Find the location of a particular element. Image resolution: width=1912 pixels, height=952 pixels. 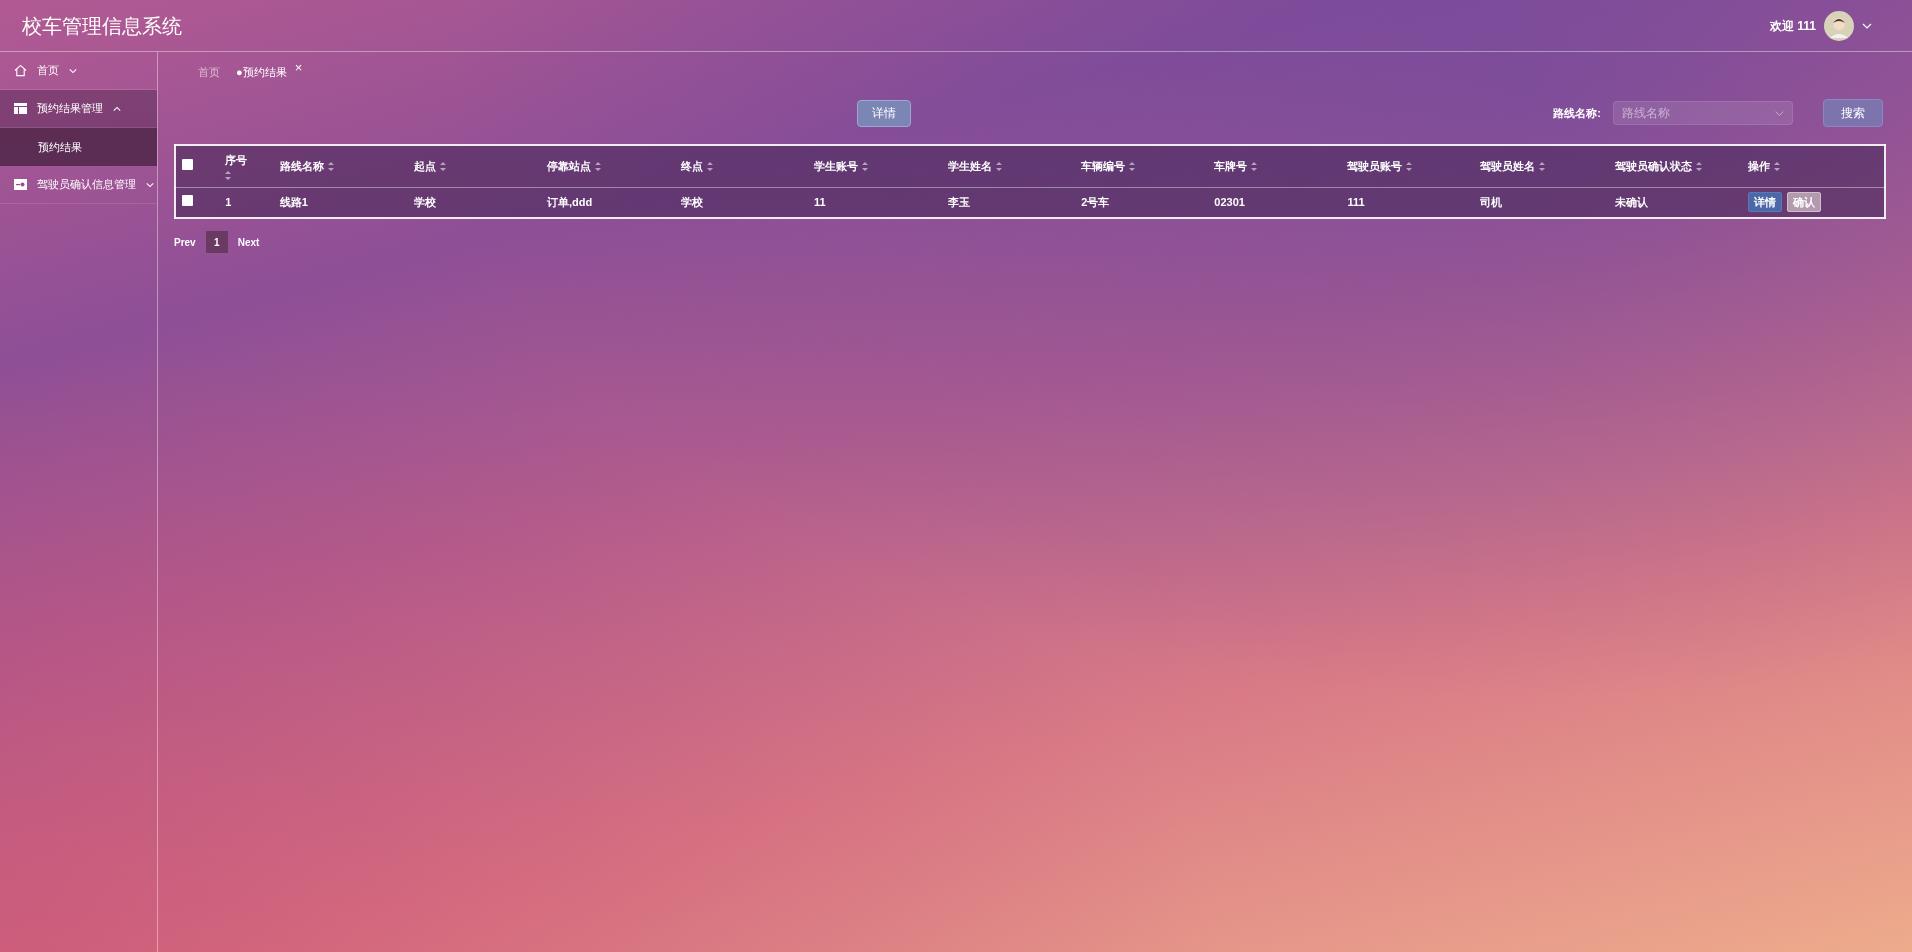

table-cell: 司机 is located at coordinates (1491, 202).